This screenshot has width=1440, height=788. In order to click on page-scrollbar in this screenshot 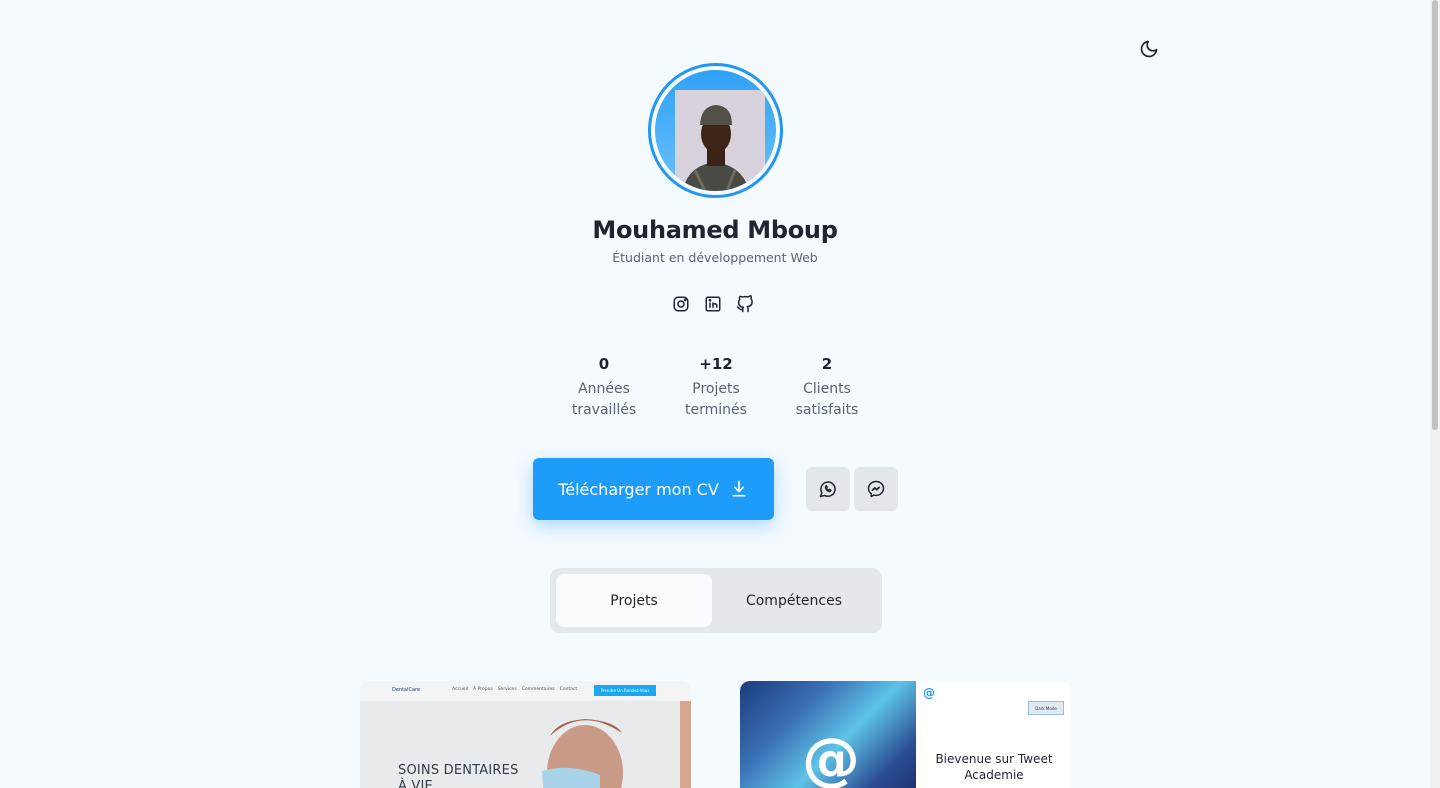, I will do `click(1435, 394)`.